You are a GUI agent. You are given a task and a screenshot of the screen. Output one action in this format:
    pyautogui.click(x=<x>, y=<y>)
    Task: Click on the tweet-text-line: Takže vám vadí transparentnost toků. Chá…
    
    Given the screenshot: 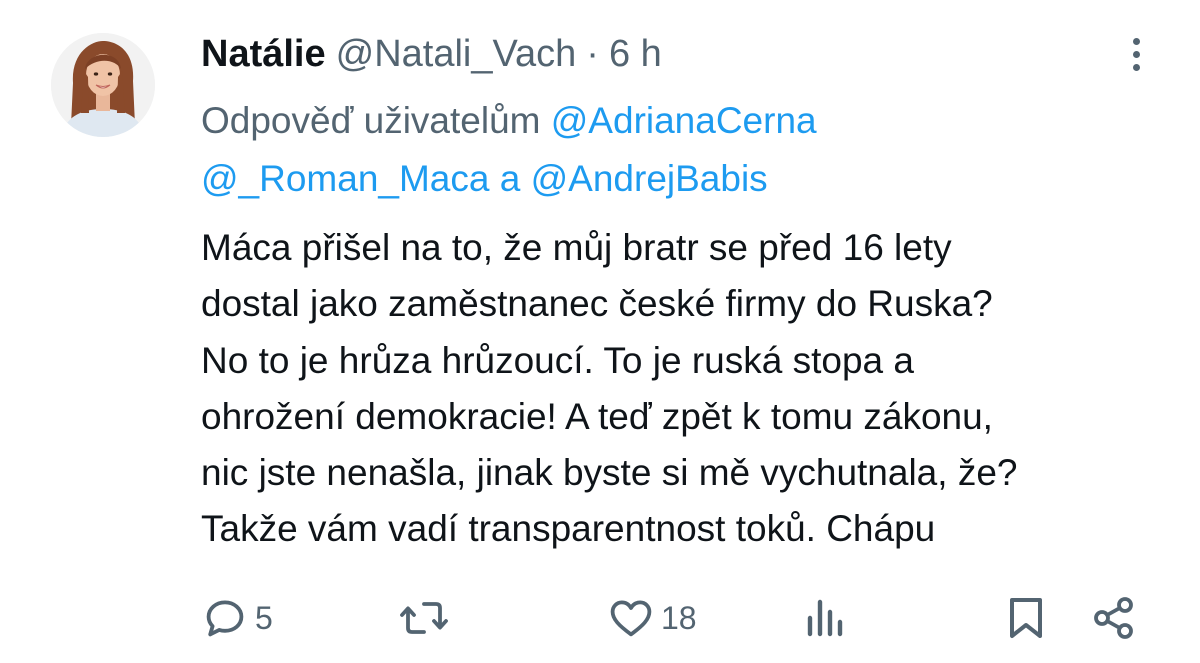 What is the action you would take?
    pyautogui.click(x=568, y=529)
    